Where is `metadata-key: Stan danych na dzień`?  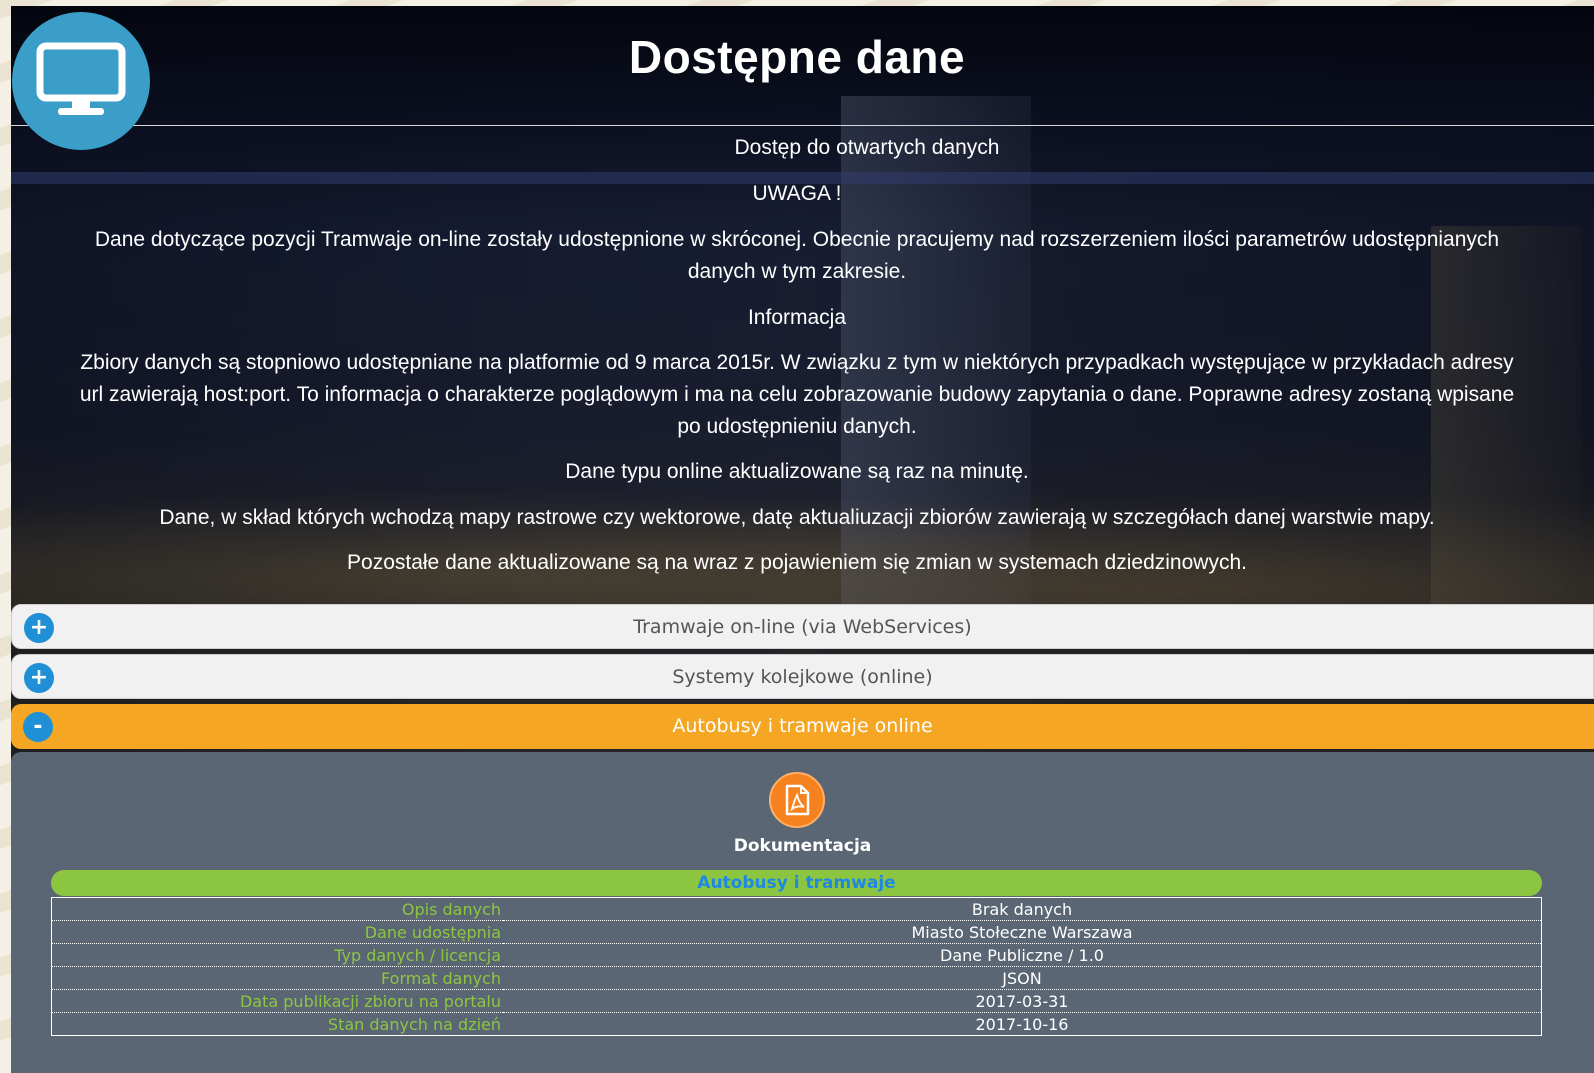
metadata-key: Stan danych na dzień is located at coordinates (277, 1024).